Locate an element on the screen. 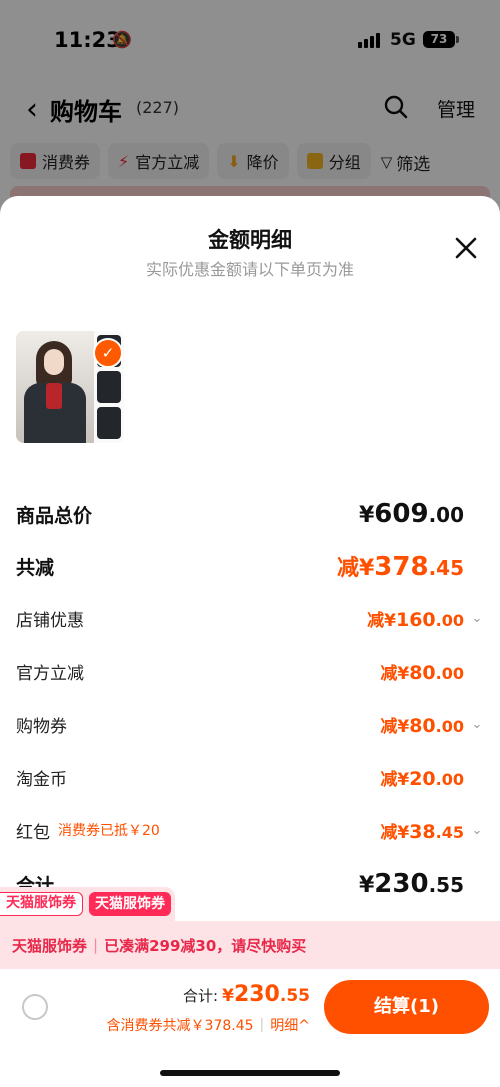  row-store-discount: 店铺优惠 减¥160.00 ⌄ is located at coordinates (250, 618).